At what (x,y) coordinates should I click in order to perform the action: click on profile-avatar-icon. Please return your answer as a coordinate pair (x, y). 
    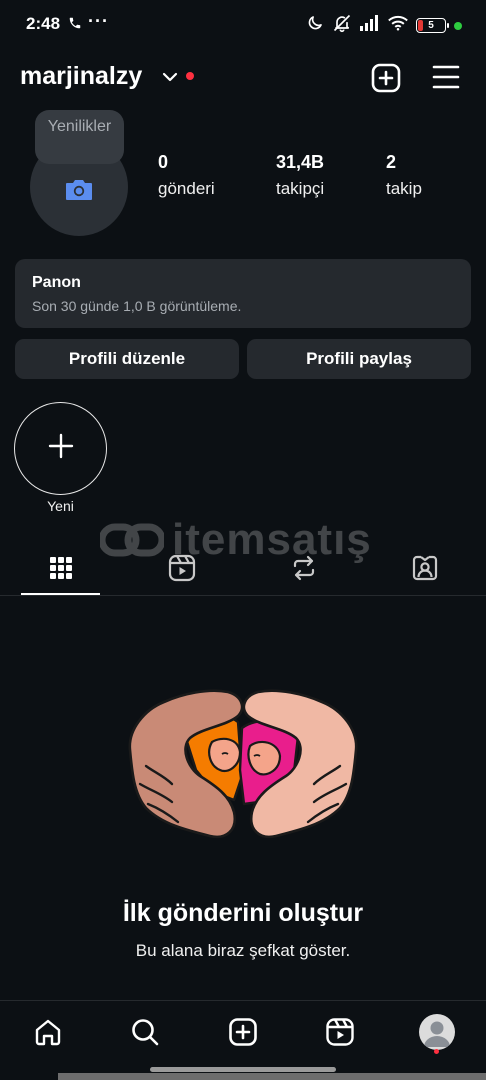
    Looking at the image, I should click on (437, 1032).